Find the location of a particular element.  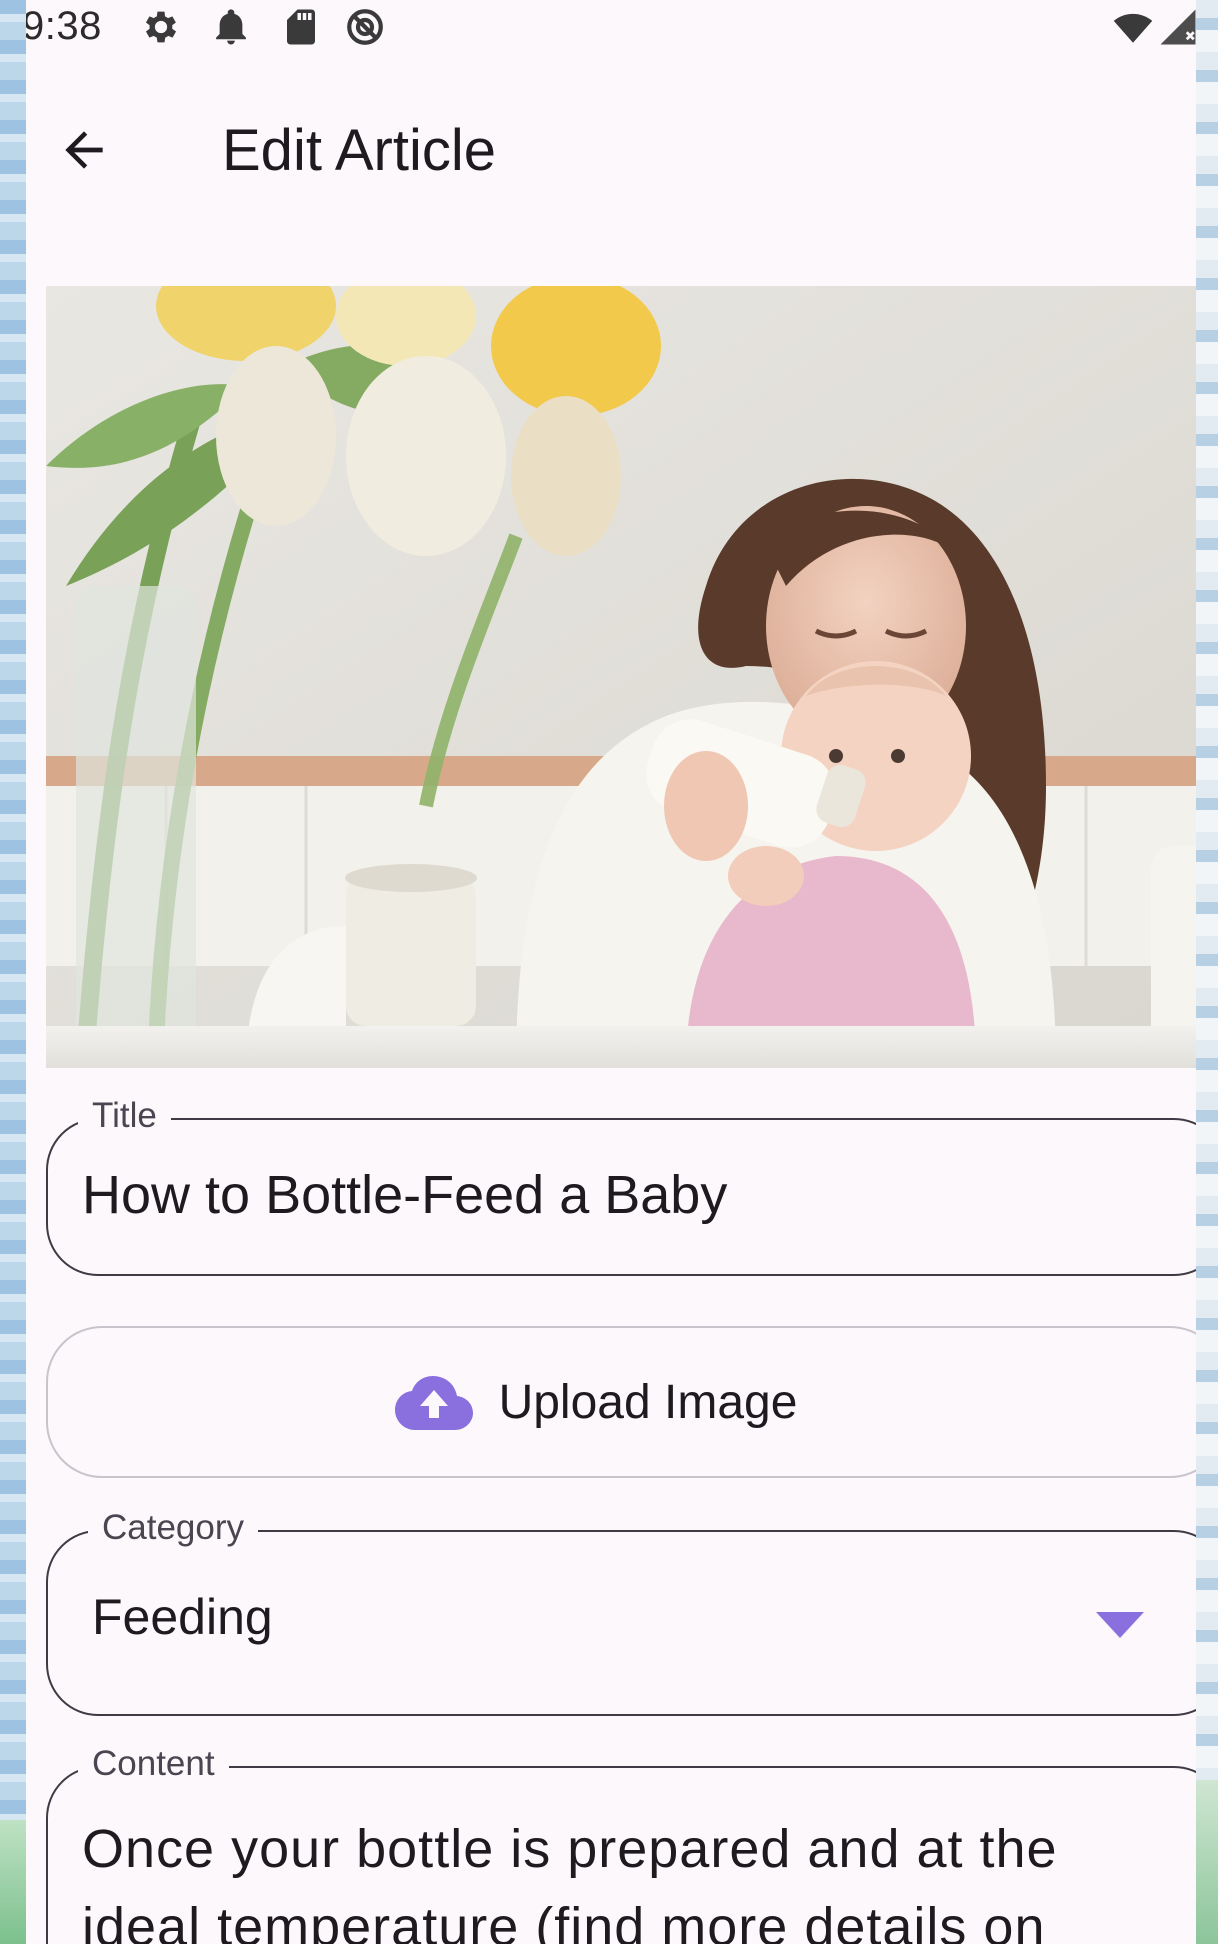

page-title: Edit Article is located at coordinates (359, 150).